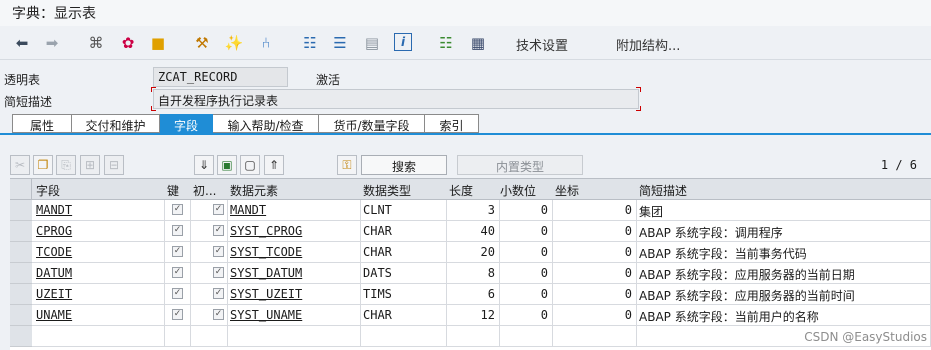 The height and width of the screenshot is (350, 931). Describe the element at coordinates (42, 123) in the screenshot. I see `tab-attributes: 属性` at that location.